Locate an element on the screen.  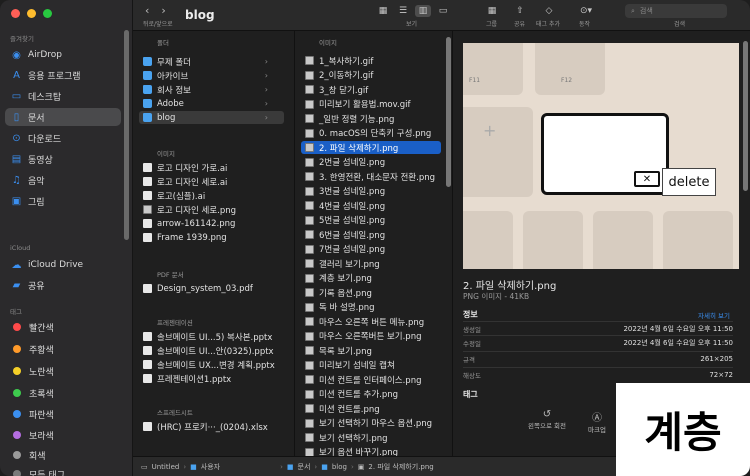
back-arrow-icon: ‹ is located at coordinates (147, 10).